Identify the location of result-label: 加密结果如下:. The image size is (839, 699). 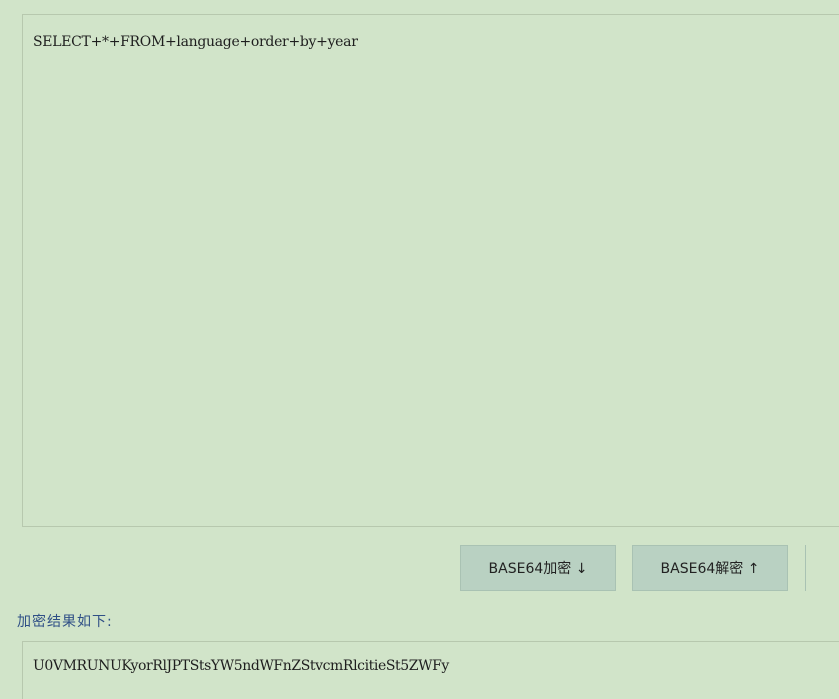
(65, 622).